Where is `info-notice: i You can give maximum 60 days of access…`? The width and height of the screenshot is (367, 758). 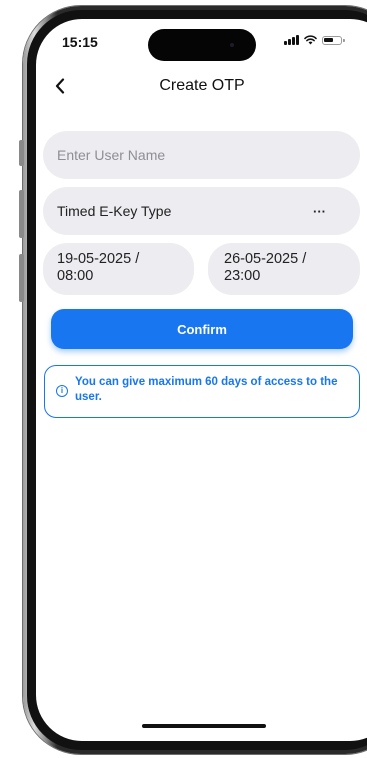
info-notice: i You can give maximum 60 days of access… is located at coordinates (202, 391).